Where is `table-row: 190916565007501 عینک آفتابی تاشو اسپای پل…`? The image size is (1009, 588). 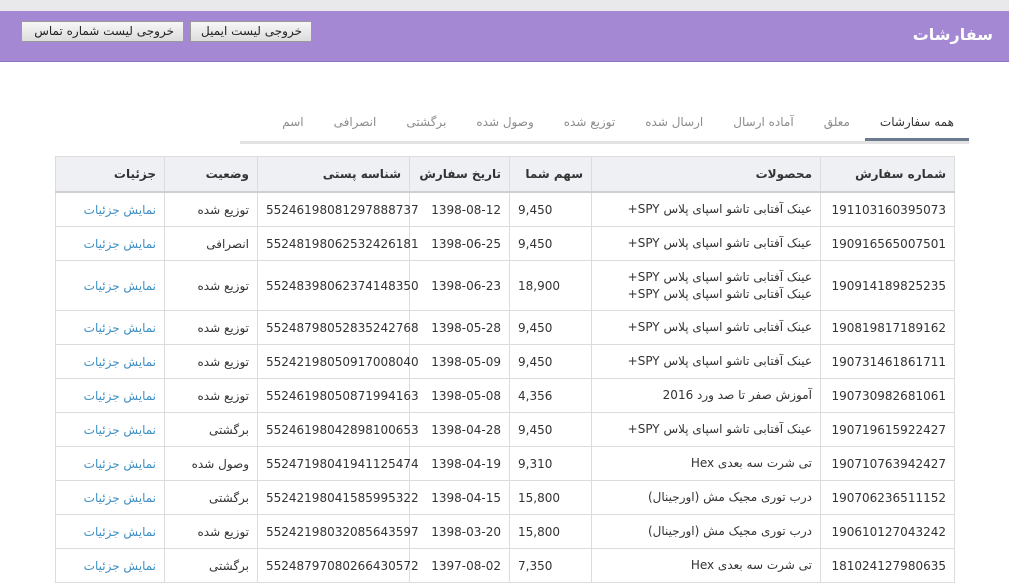
table-row: 190916565007501 عینک آفتابی تاشو اسپای پل… is located at coordinates (505, 243).